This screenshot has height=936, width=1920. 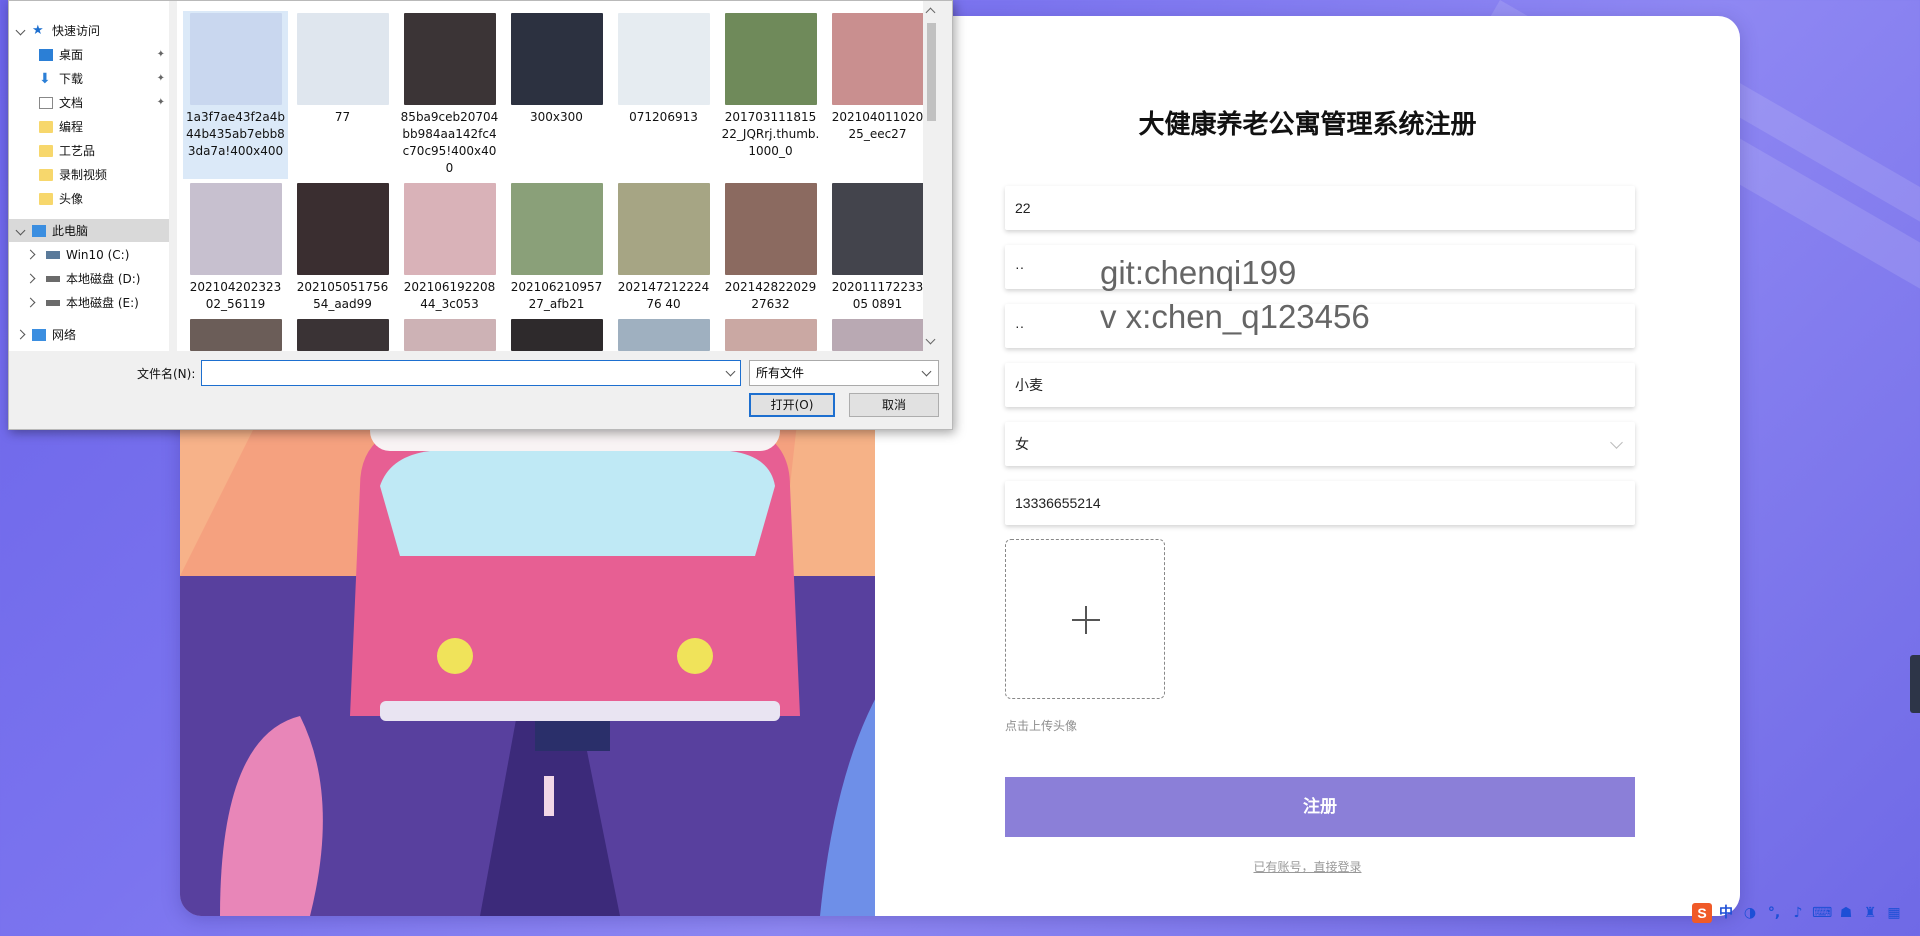 I want to click on nav-drive-c: Win10 (C:), so click(x=89, y=254).